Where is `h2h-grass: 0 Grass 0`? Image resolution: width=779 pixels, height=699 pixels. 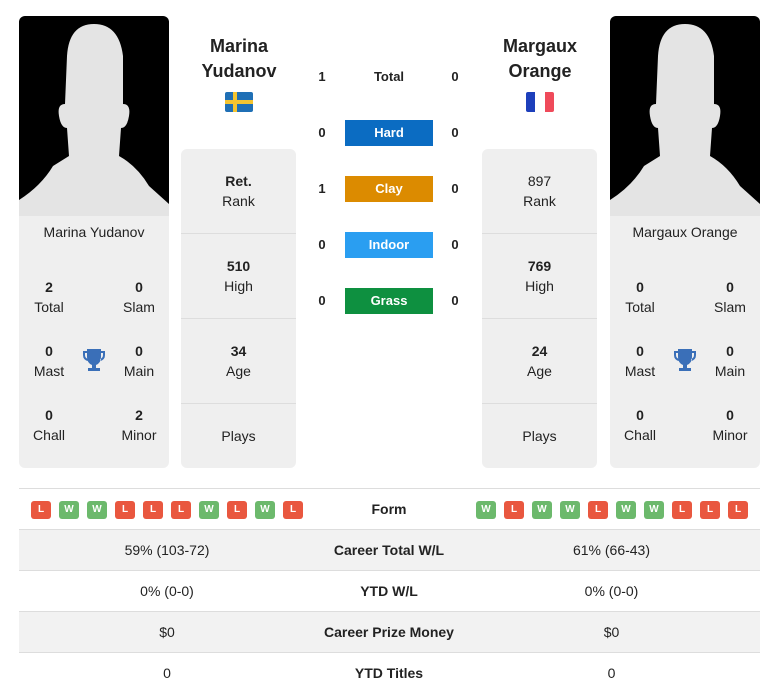
h2h-grass: 0 Grass 0 is located at coordinates (390, 301).